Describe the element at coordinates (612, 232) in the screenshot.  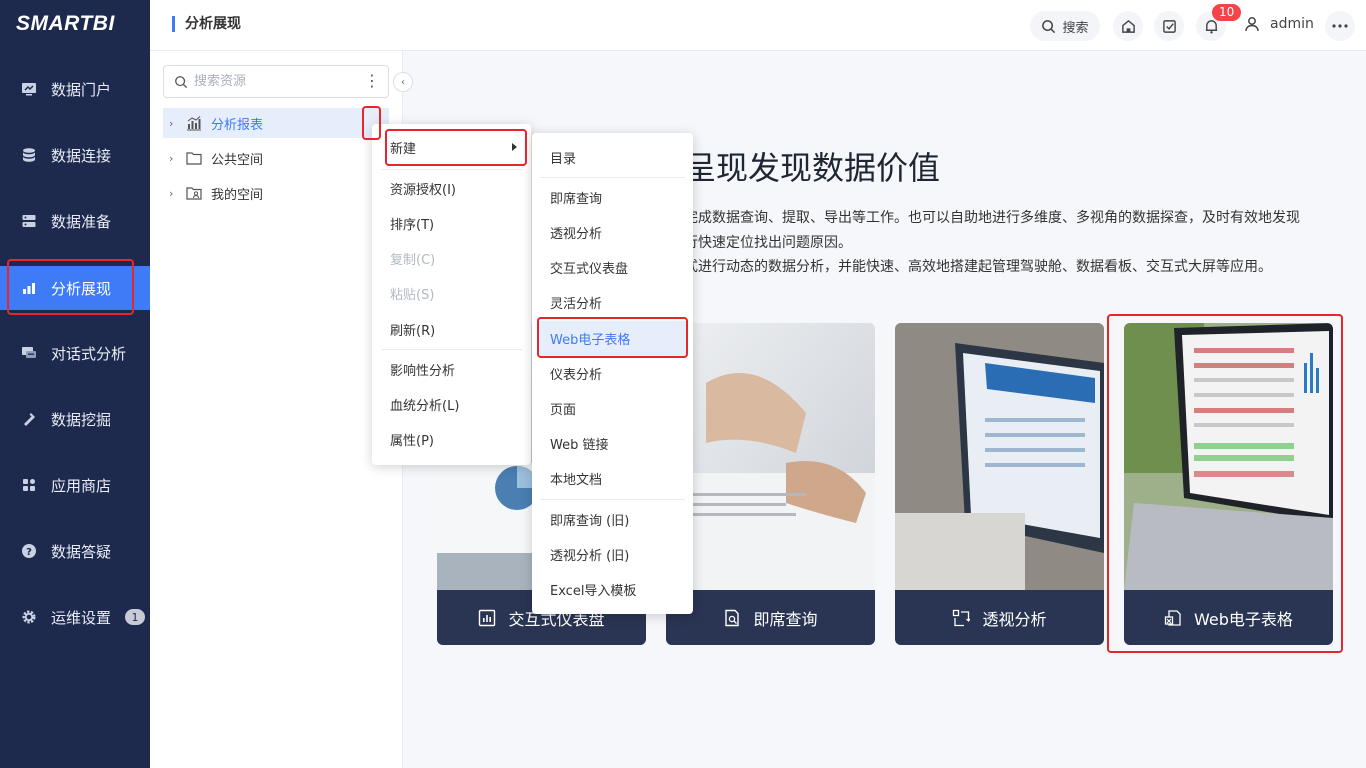
I see `submenu-item-pivot-analysis: 透视分析` at that location.